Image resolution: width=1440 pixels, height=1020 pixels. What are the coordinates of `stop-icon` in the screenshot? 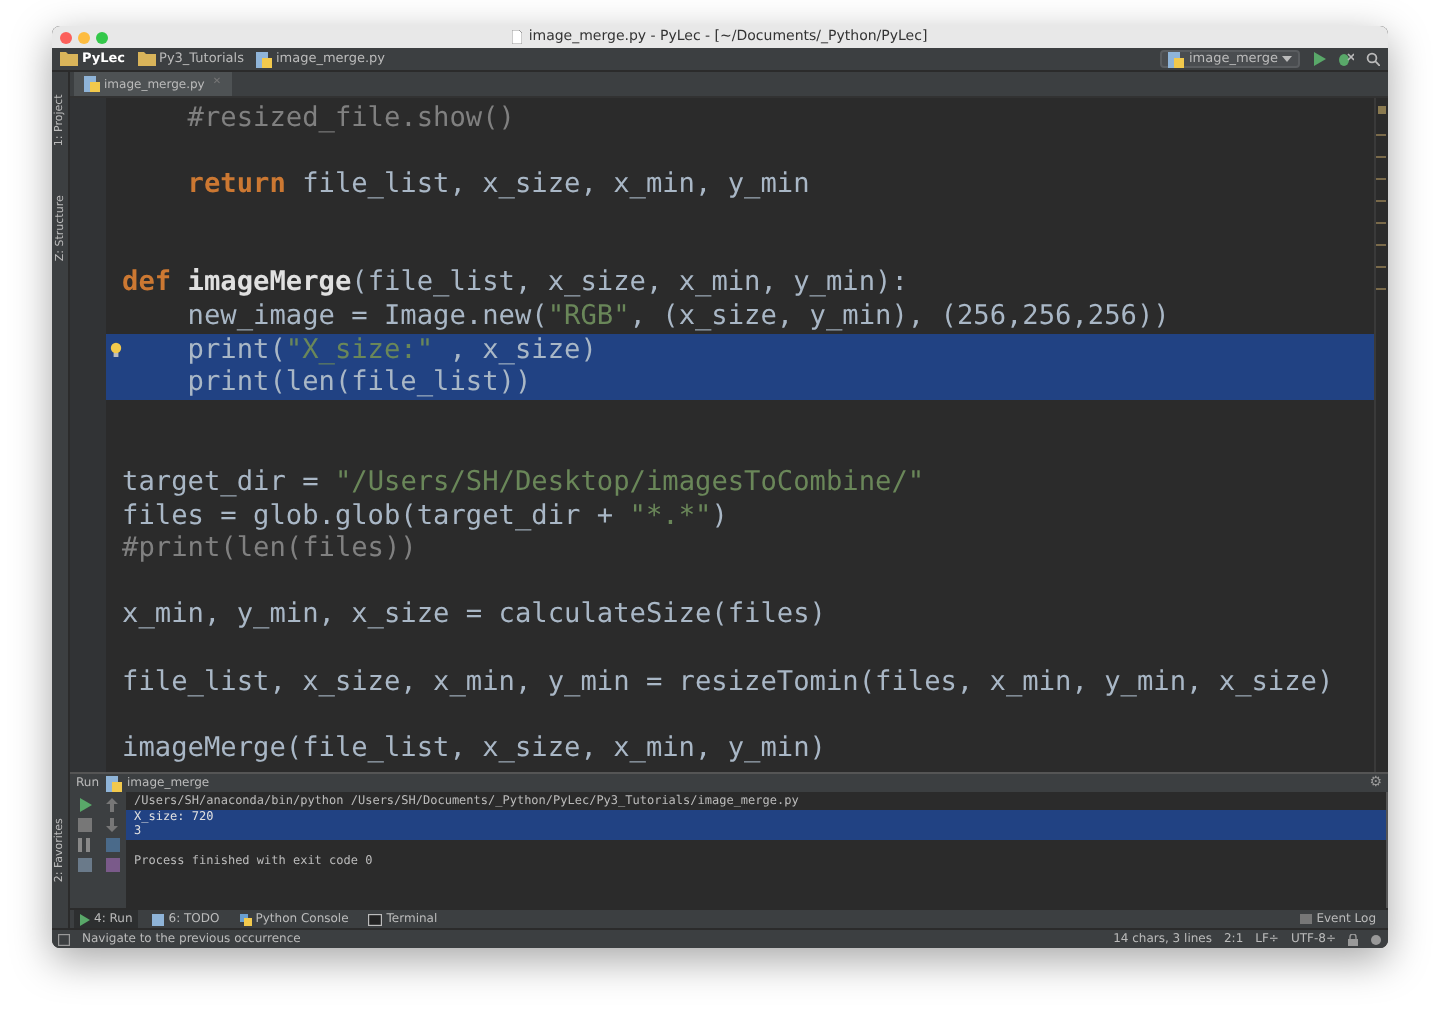 It's located at (84, 825).